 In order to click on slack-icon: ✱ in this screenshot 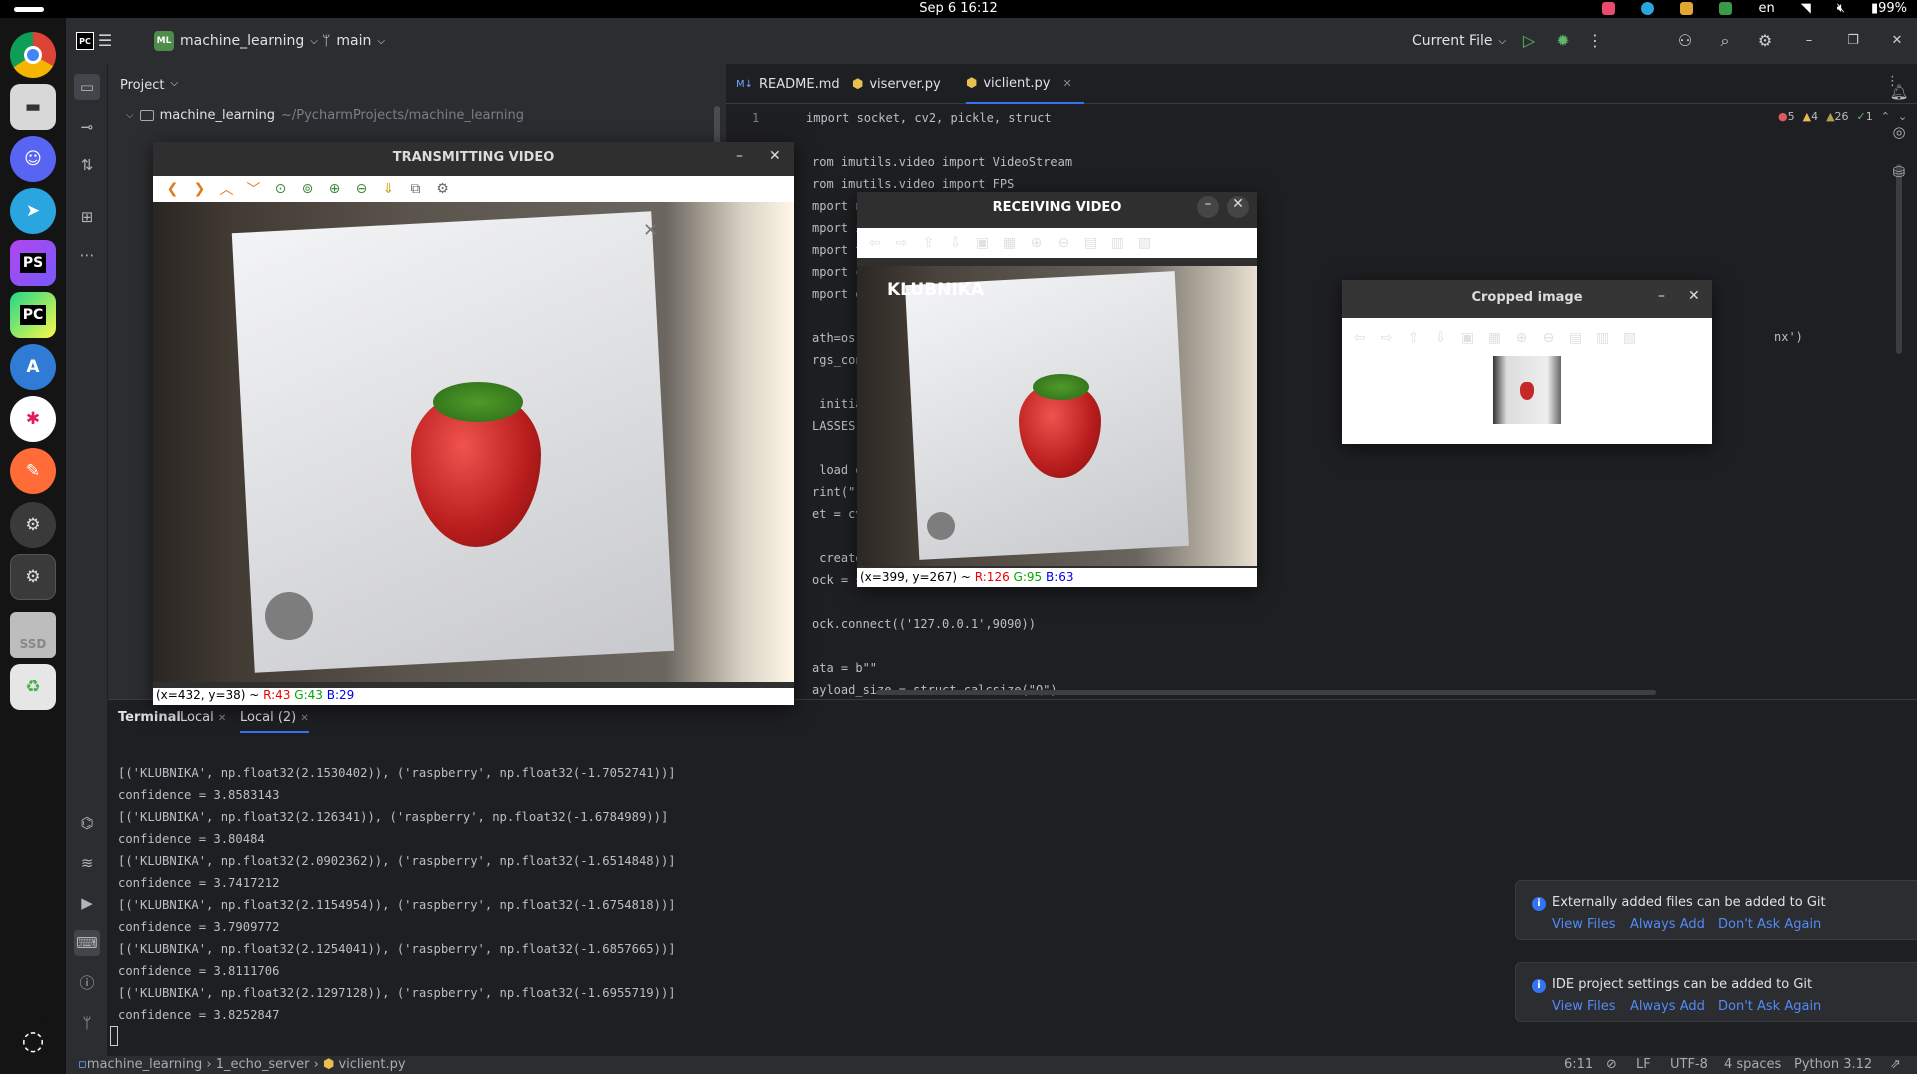, I will do `click(33, 419)`.